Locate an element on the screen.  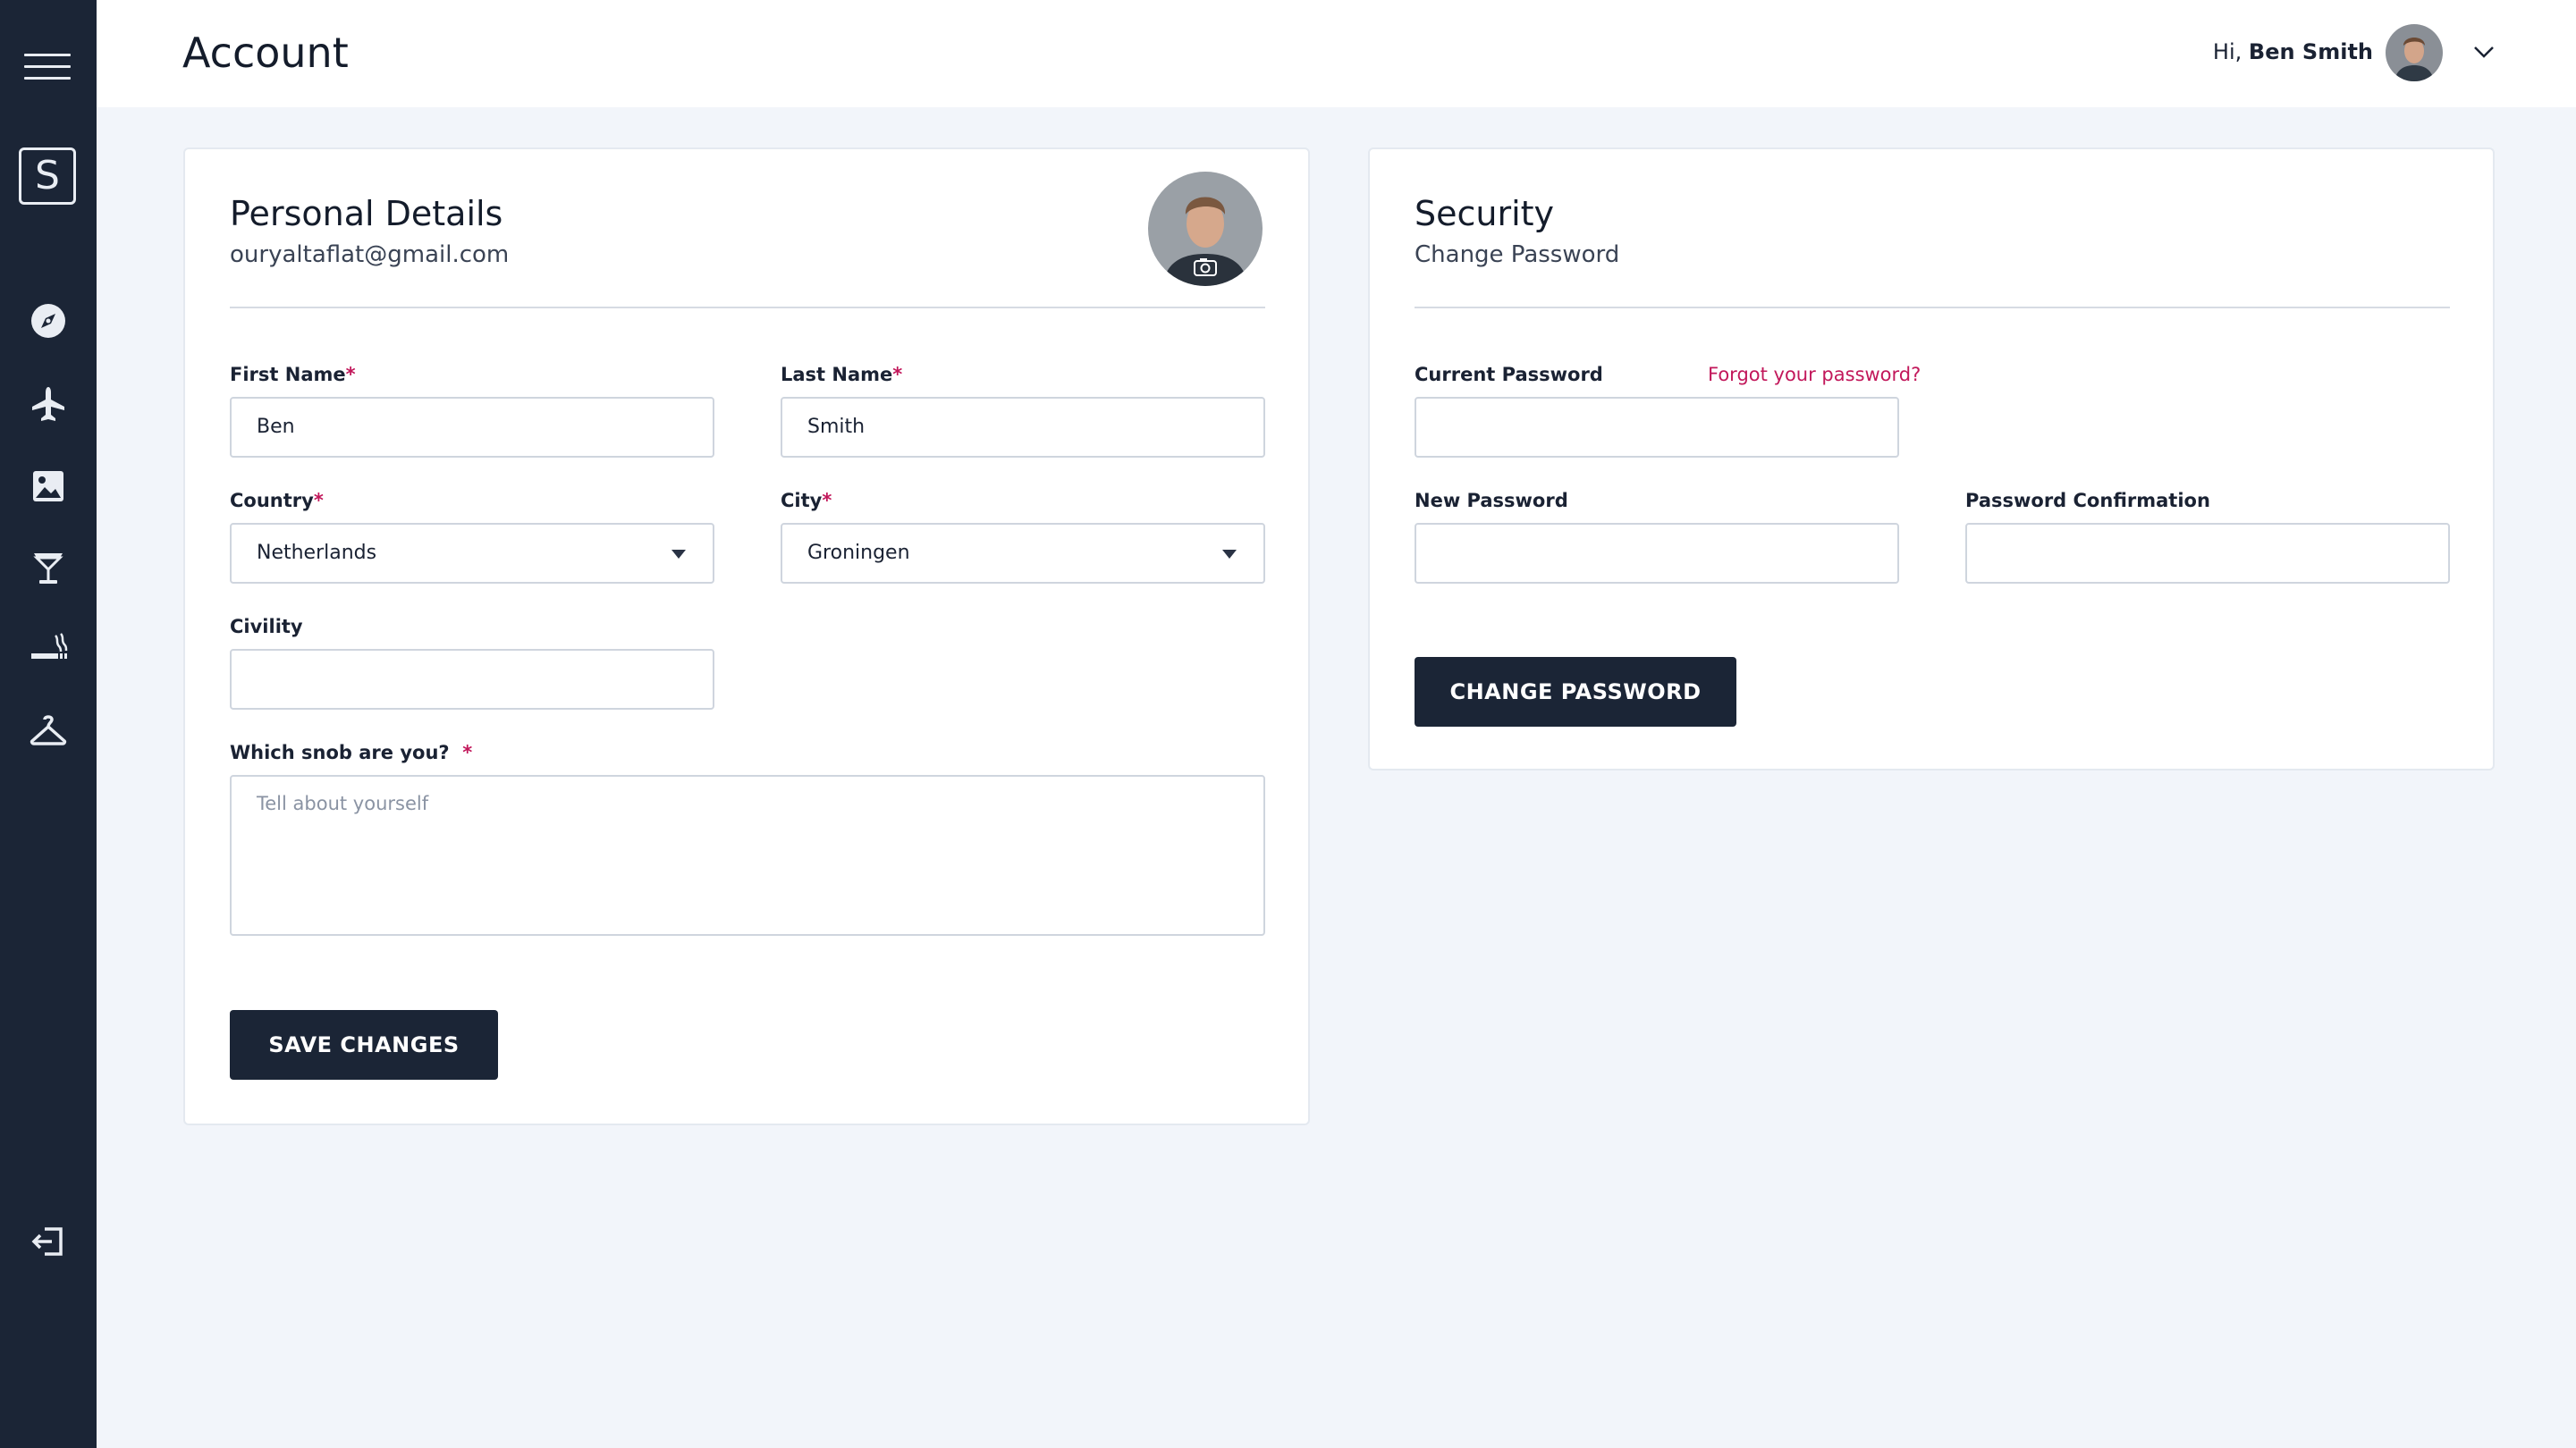
password-confirmation-label: Password Confirmation is located at coordinates (2087, 500).